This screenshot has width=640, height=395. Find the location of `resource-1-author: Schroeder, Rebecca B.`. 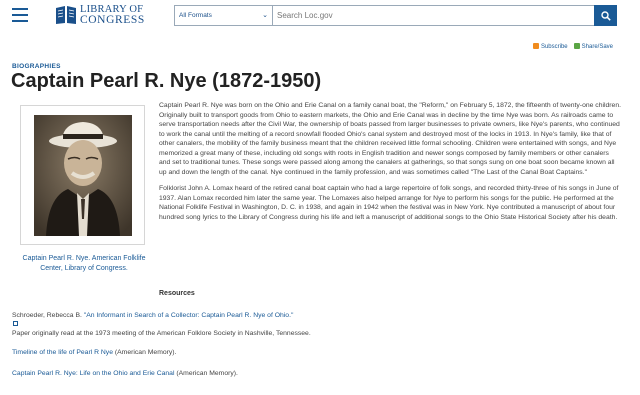

resource-1-author: Schroeder, Rebecca B. is located at coordinates (48, 315).